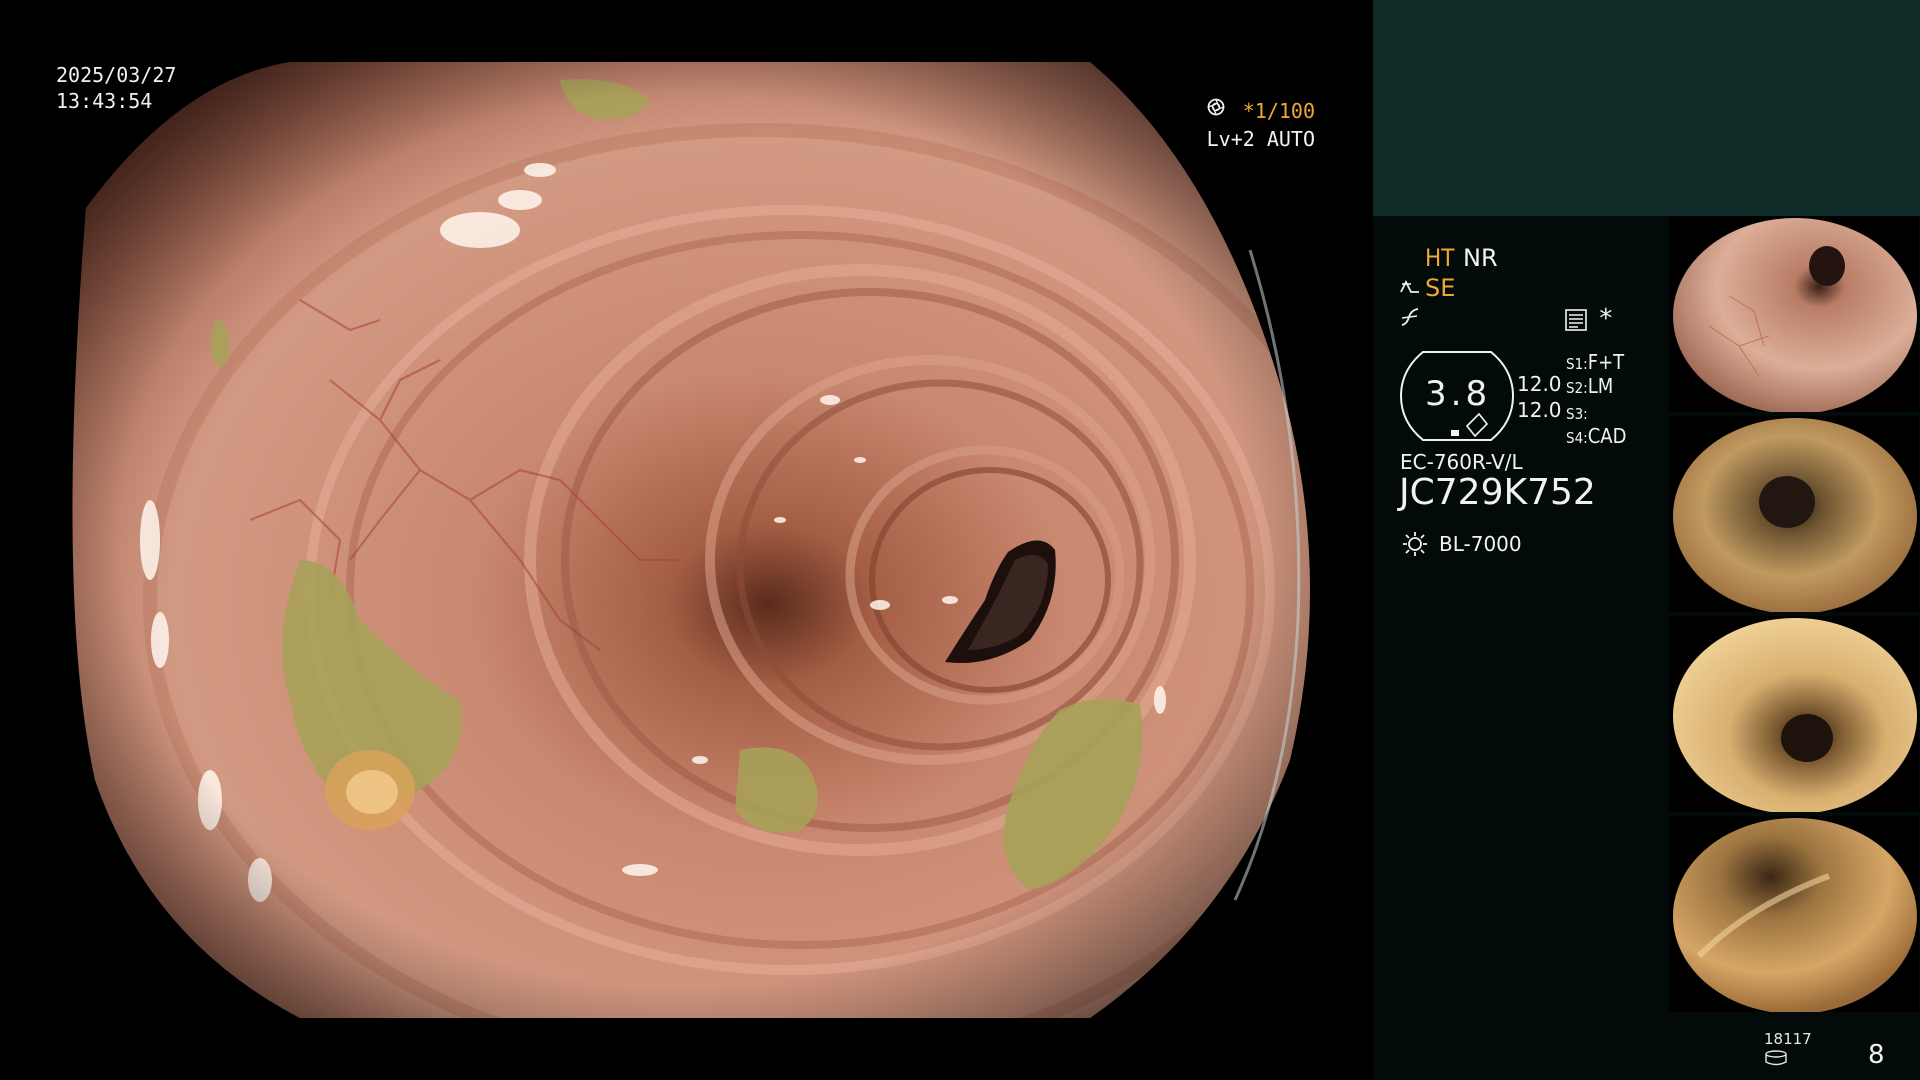  I want to click on switch-s1: S1:F+T, so click(1595, 362).